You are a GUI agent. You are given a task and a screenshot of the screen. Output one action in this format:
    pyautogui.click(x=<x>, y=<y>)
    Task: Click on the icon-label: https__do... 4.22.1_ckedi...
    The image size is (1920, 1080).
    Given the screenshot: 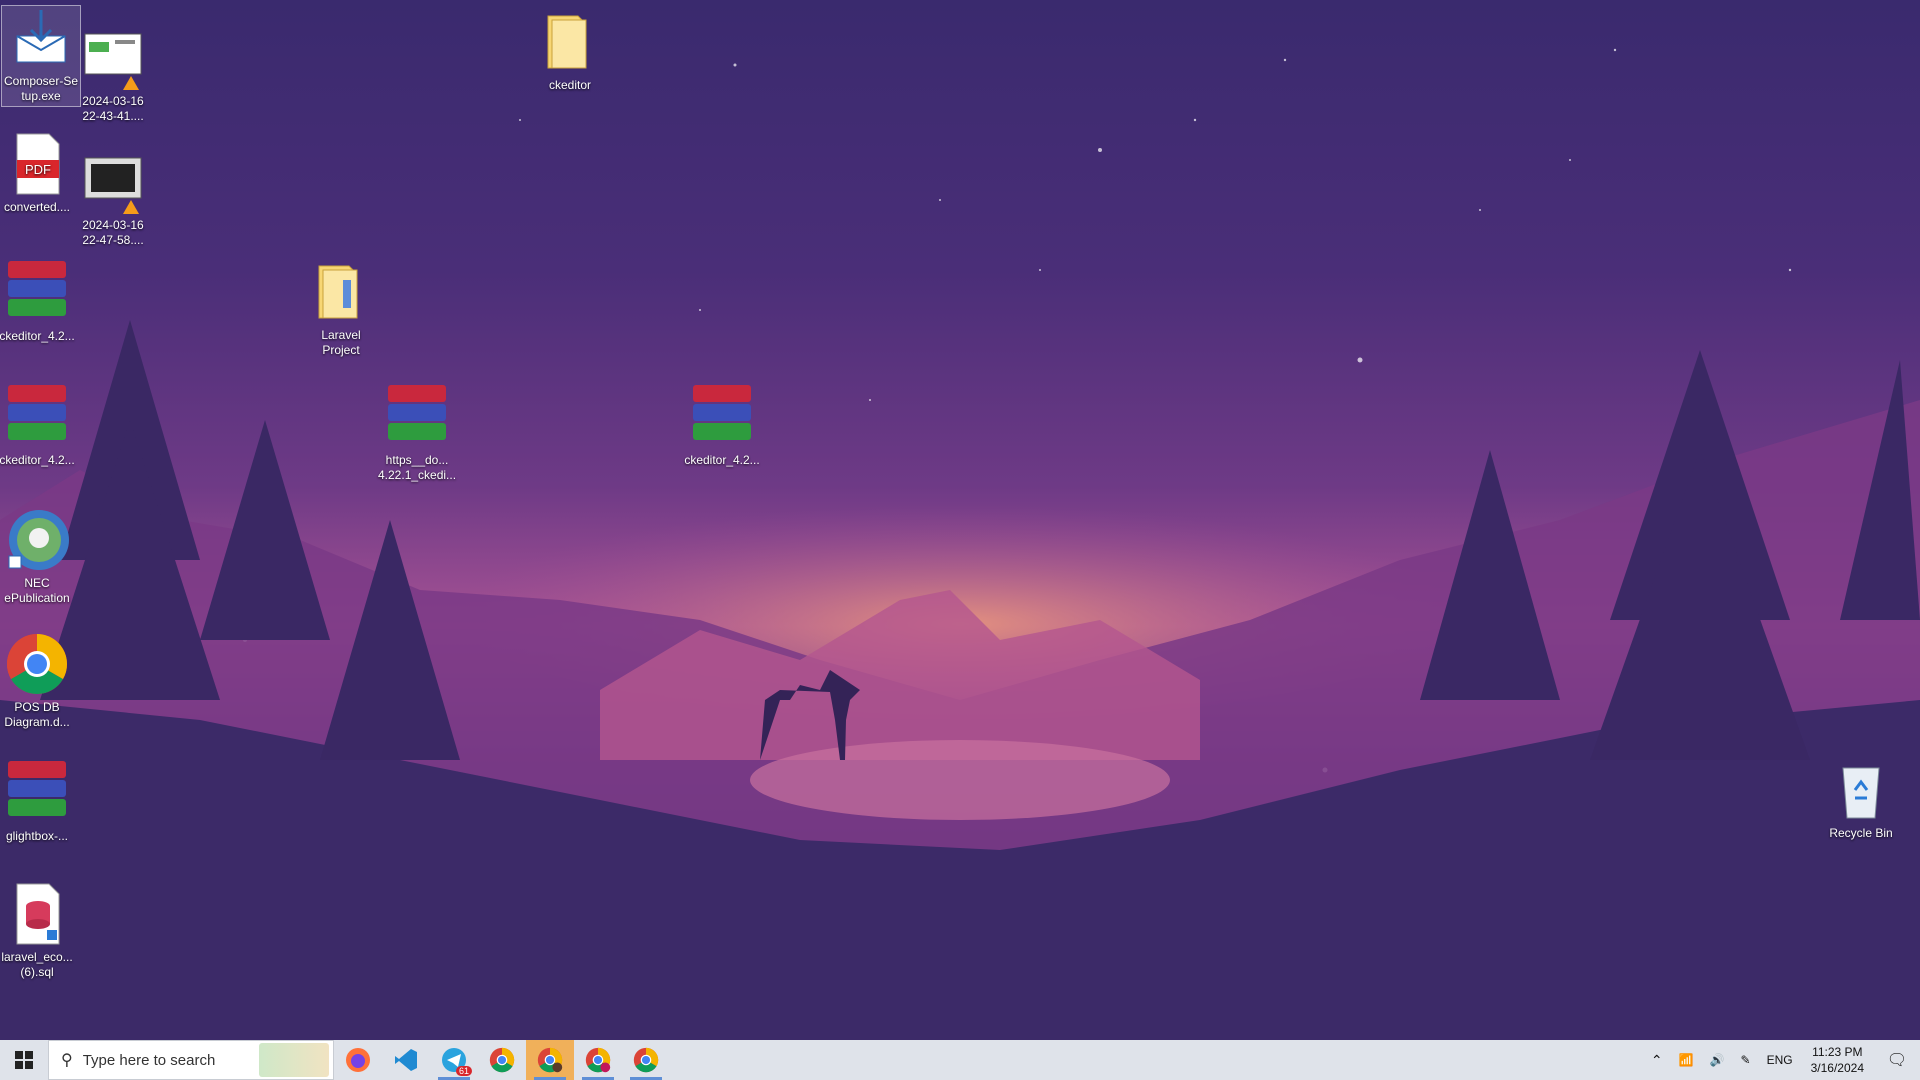 What is the action you would take?
    pyautogui.click(x=417, y=467)
    